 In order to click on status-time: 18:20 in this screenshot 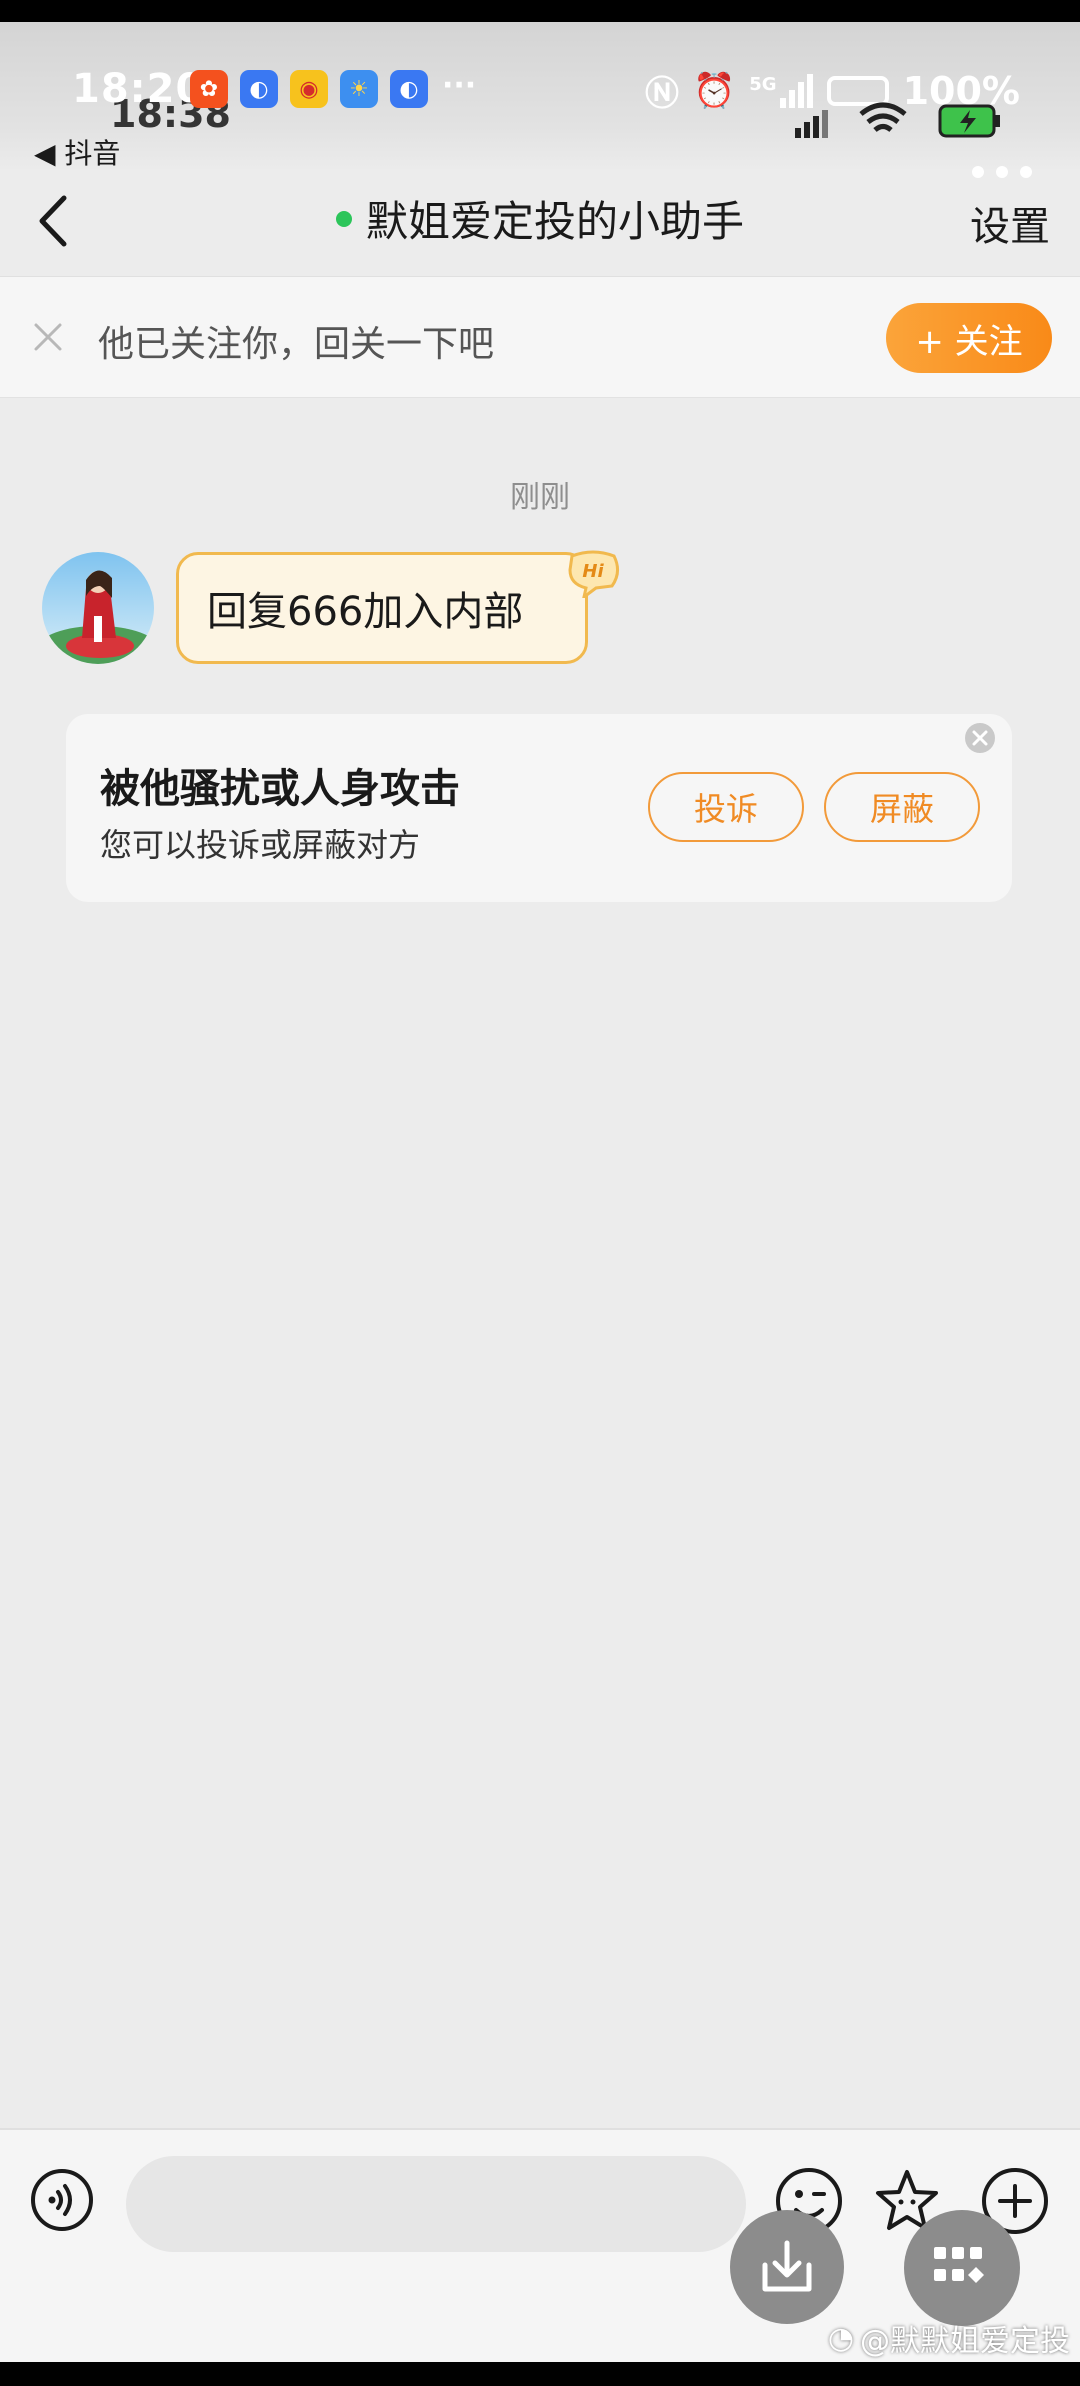, I will do `click(138, 89)`.